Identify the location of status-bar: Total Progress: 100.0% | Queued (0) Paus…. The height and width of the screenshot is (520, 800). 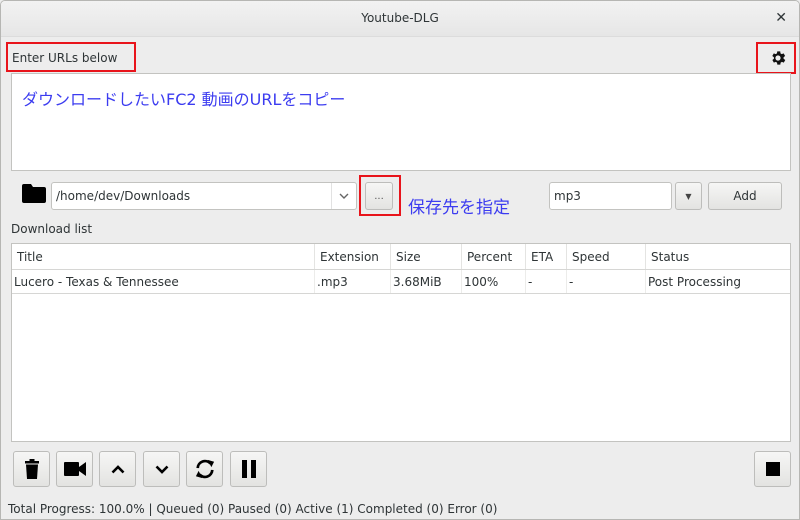
(253, 509).